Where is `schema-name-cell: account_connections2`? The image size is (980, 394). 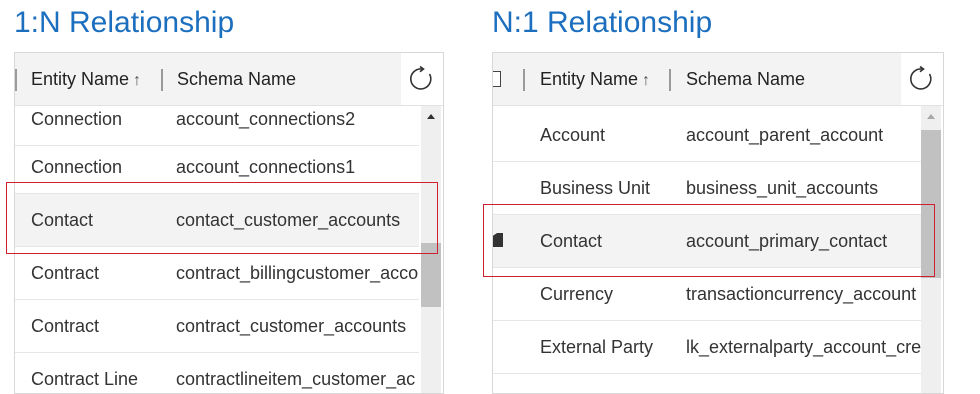 schema-name-cell: account_connections2 is located at coordinates (266, 119).